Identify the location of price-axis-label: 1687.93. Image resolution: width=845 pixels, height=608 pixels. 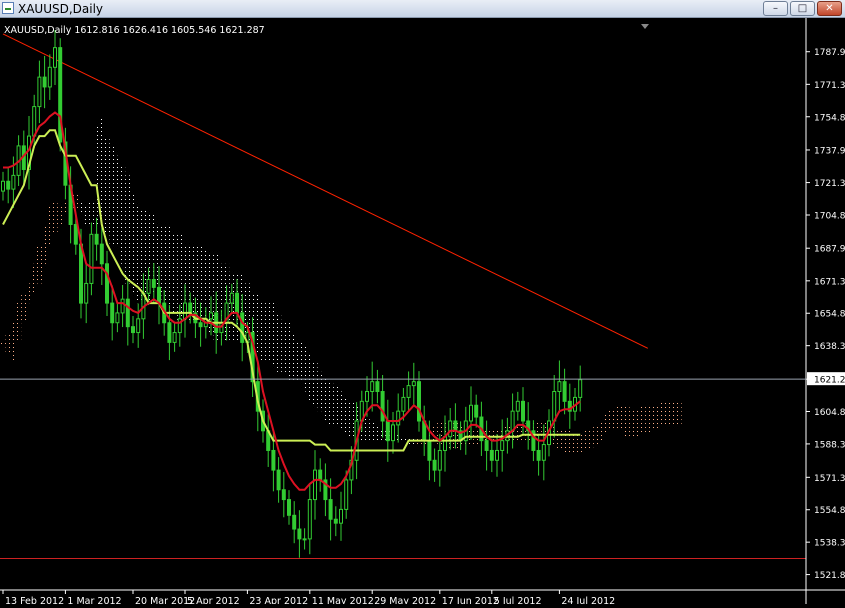
(829, 250).